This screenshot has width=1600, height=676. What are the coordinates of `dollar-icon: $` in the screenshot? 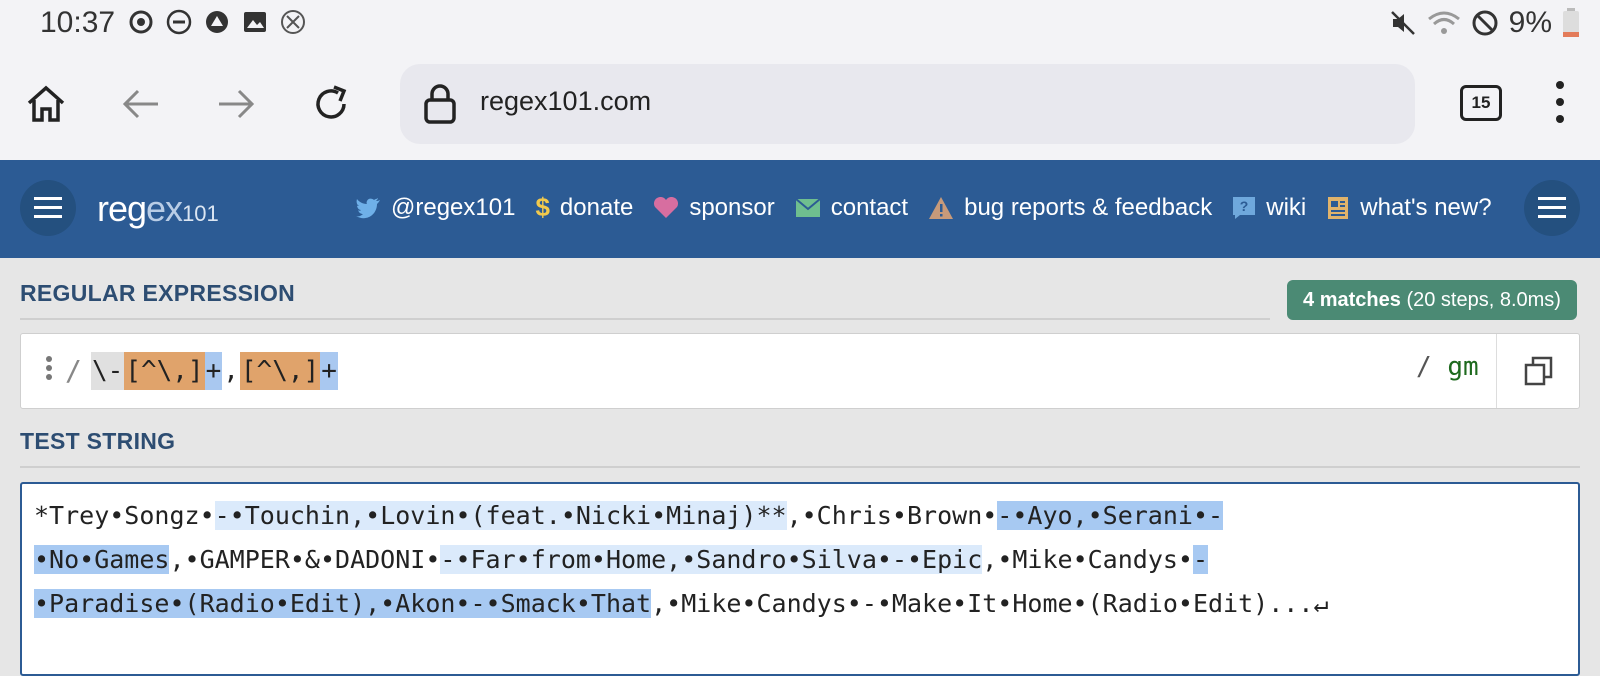 It's located at (542, 207).